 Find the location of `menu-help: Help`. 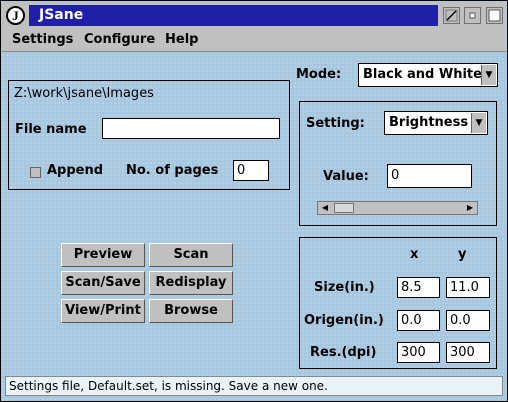

menu-help: Help is located at coordinates (181, 39).